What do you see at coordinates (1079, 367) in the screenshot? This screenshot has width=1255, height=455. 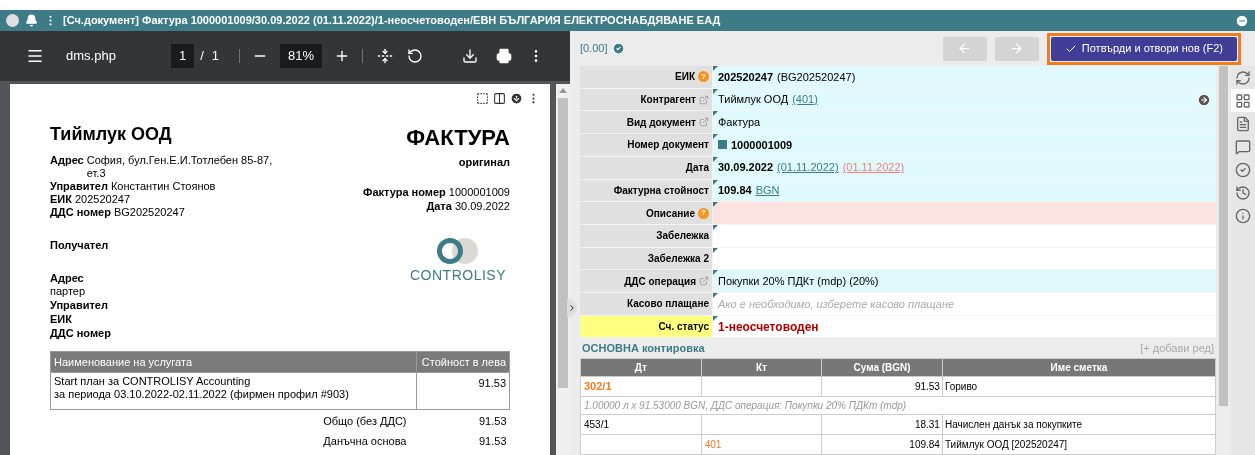 I see `column-header: Име сметка` at bounding box center [1079, 367].